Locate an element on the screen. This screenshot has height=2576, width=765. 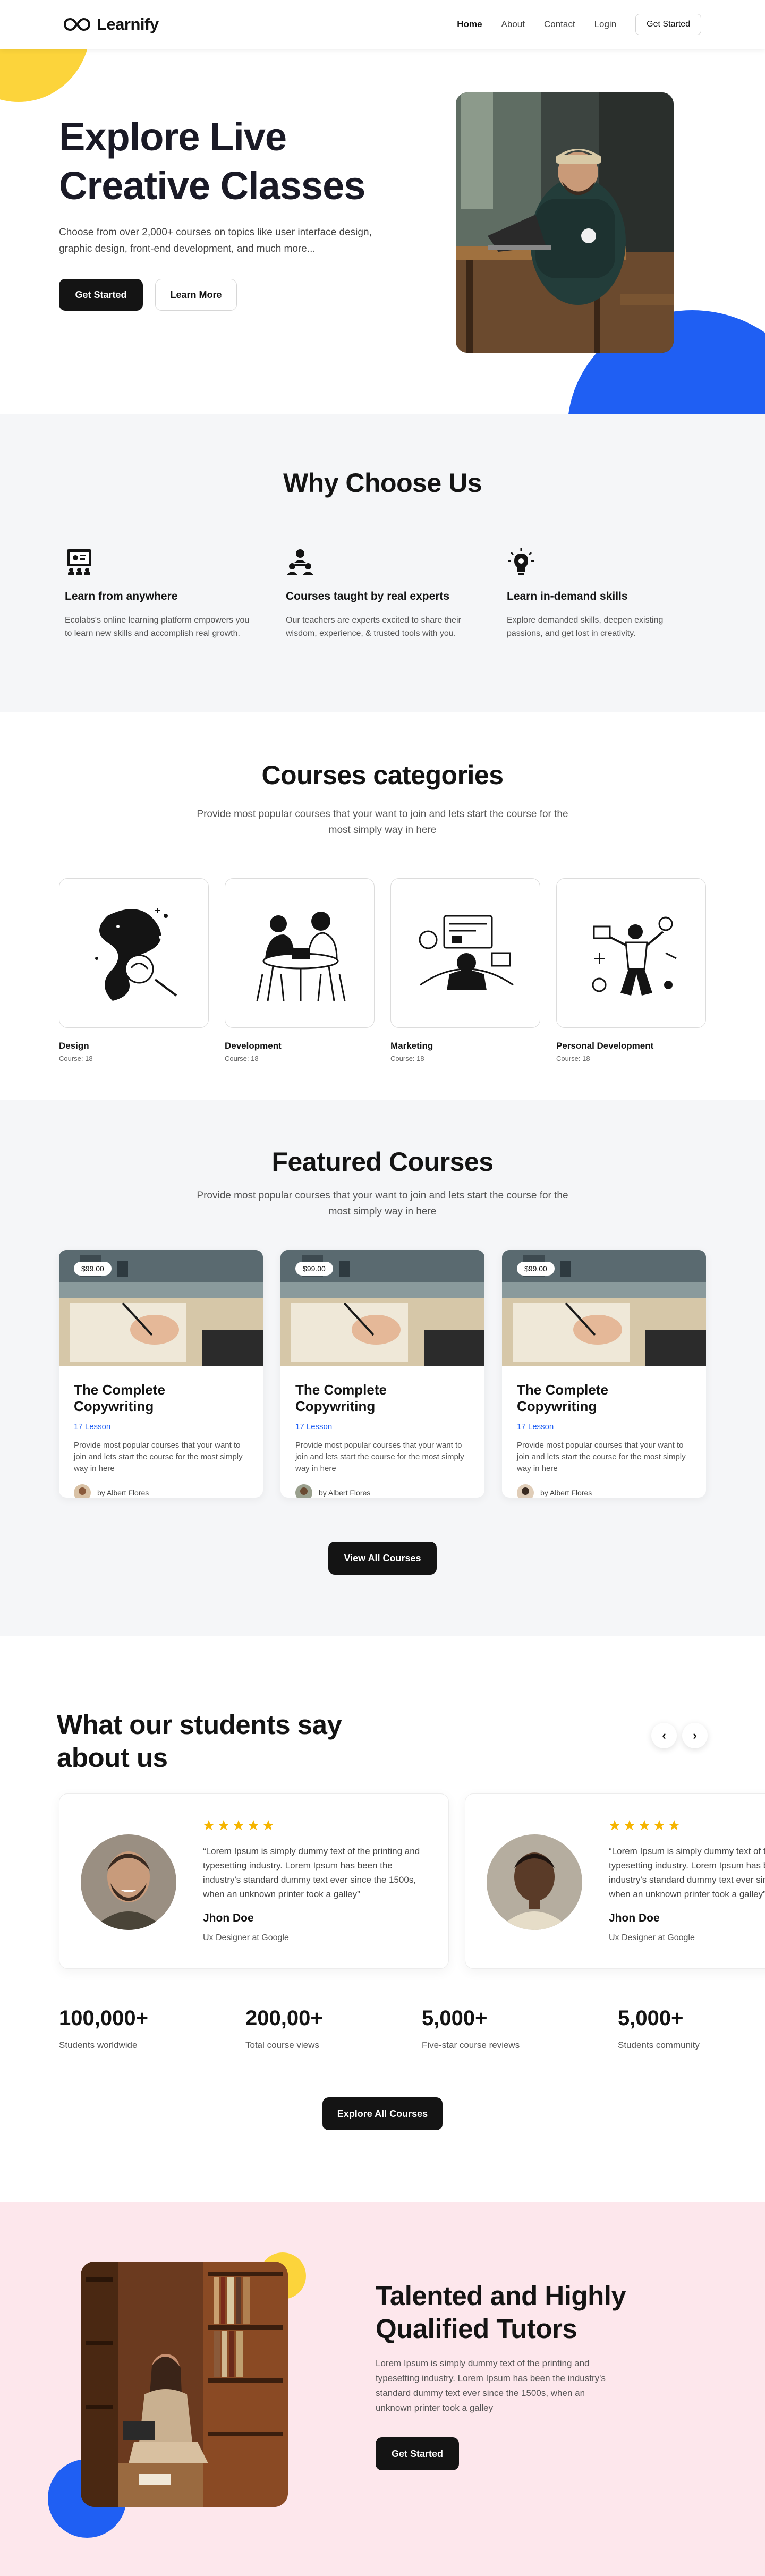
feature-title: Courses taught by real experts is located at coordinates (368, 596).